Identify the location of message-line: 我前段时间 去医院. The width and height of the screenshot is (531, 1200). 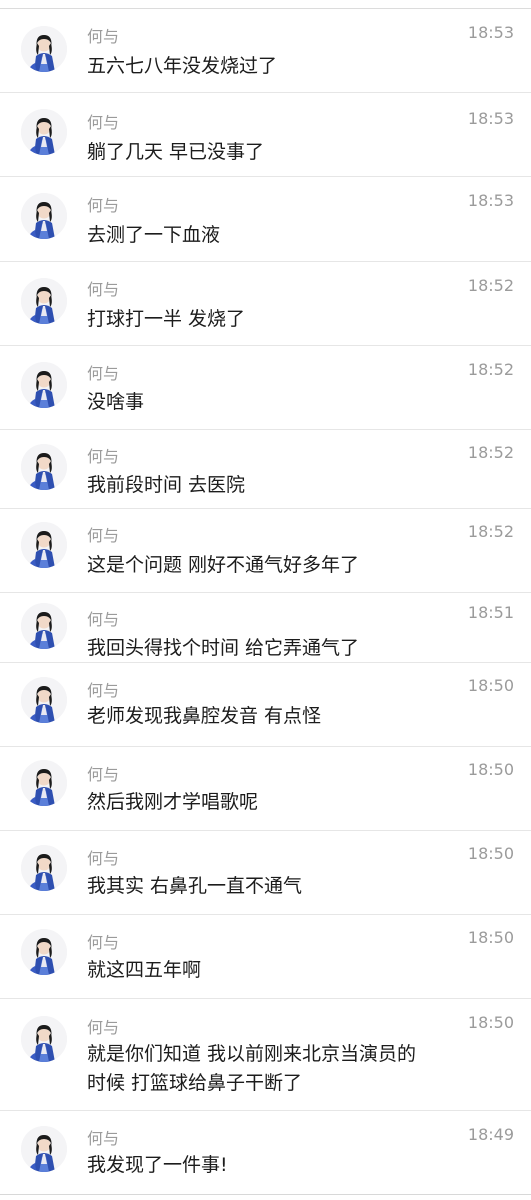
(166, 485).